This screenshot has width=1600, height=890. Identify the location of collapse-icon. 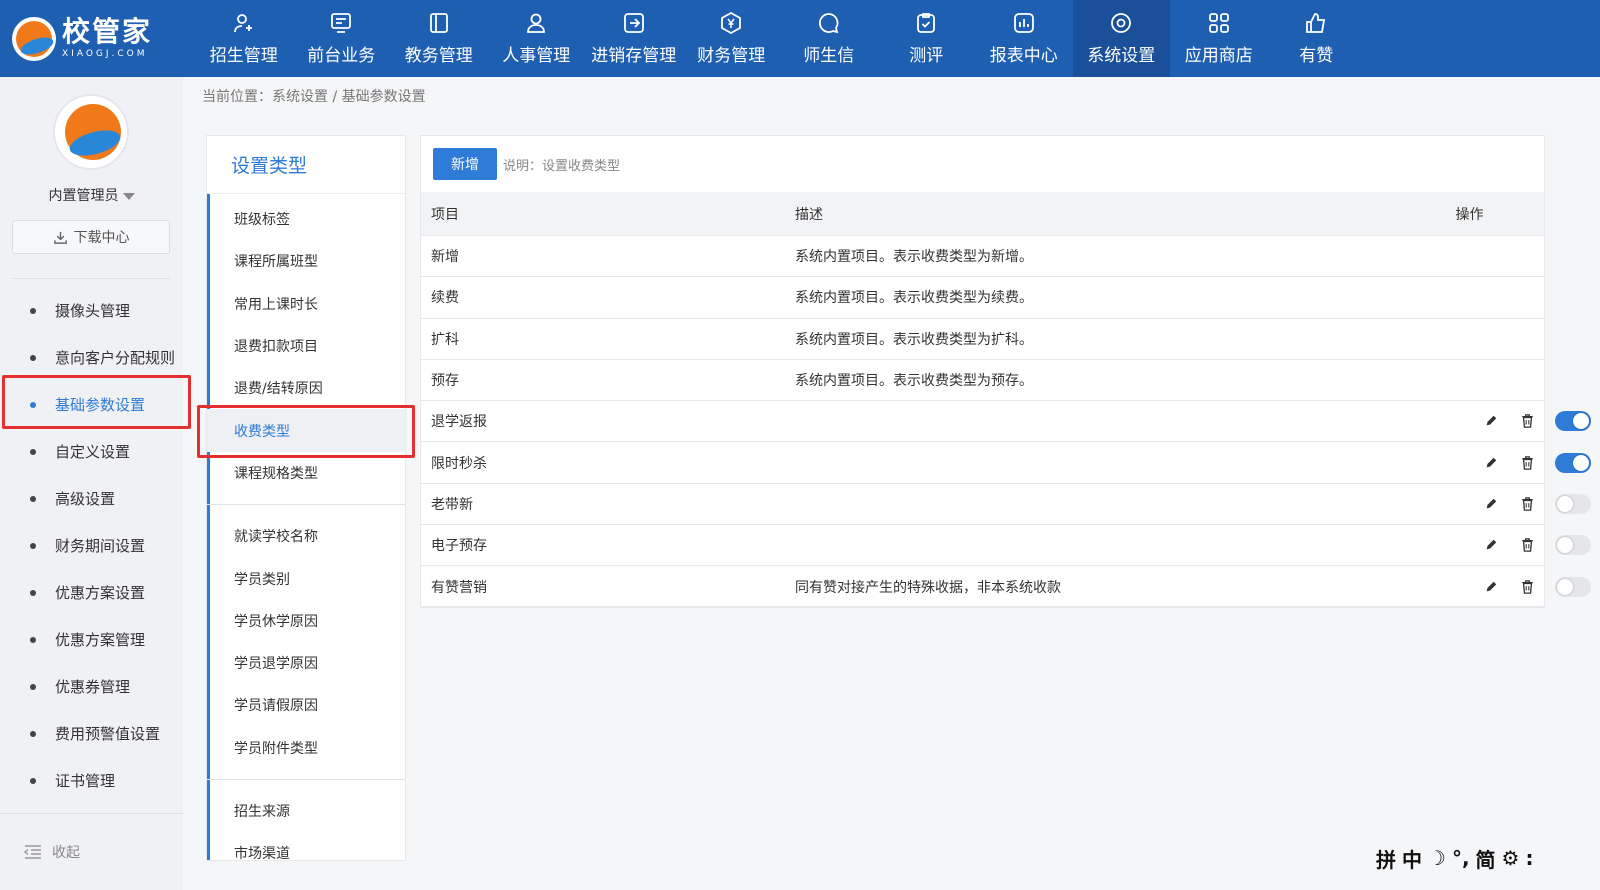
(32, 852).